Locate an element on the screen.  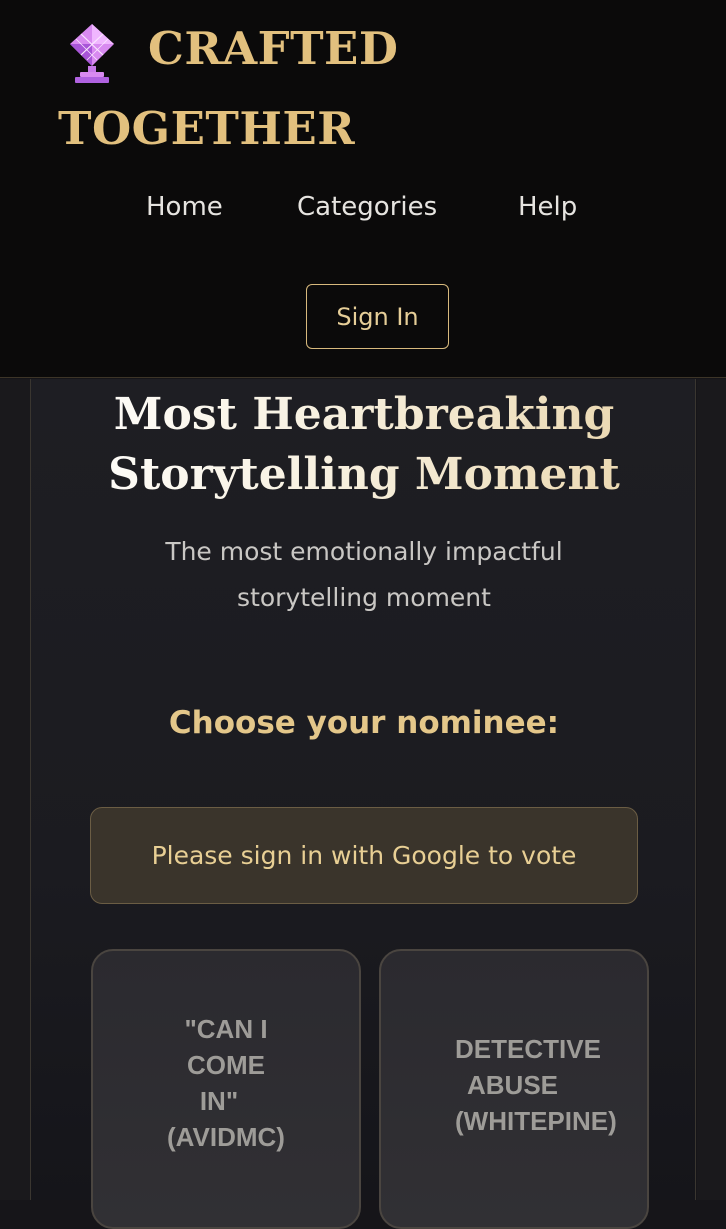
nav-home: Home is located at coordinates (184, 207).